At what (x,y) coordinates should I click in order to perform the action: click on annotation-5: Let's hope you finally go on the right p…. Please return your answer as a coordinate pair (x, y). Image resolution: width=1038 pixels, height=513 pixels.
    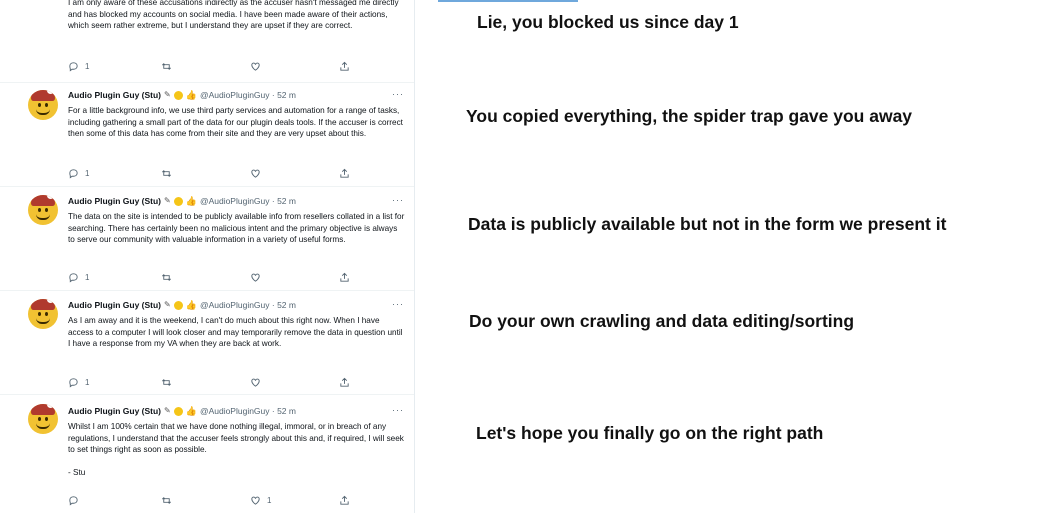
    Looking at the image, I should click on (650, 433).